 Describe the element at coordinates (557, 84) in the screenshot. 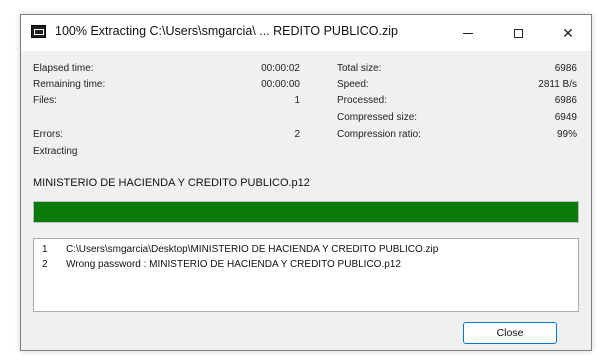

I see `speed-value: 2811 B/s` at that location.